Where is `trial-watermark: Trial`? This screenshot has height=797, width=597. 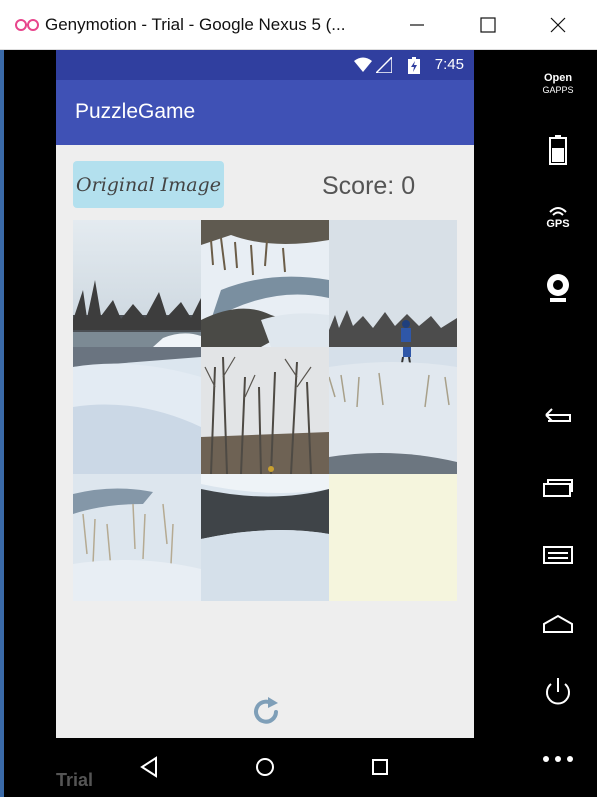 trial-watermark: Trial is located at coordinates (75, 780).